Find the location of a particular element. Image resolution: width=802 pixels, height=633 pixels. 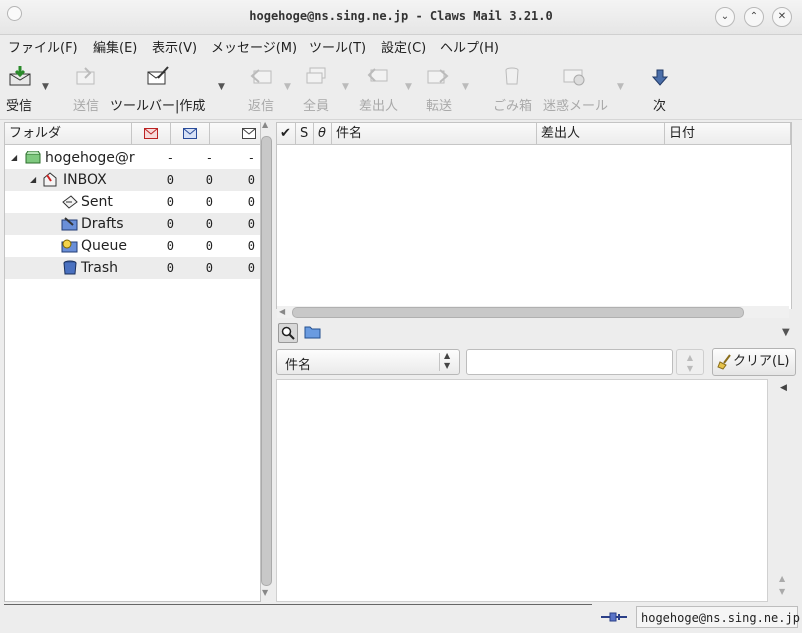

search-field-select: 件名 ▲ ▼ is located at coordinates (368, 362).